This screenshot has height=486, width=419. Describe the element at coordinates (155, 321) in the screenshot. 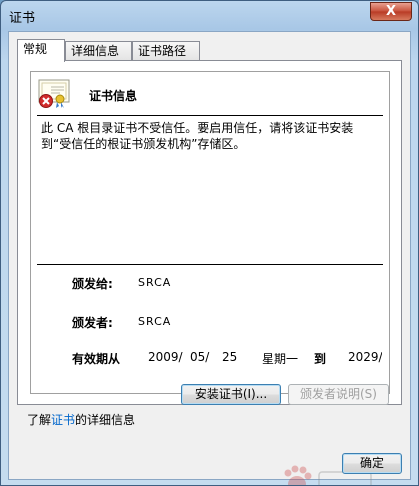

I see `issued-by-value: SRCA` at that location.